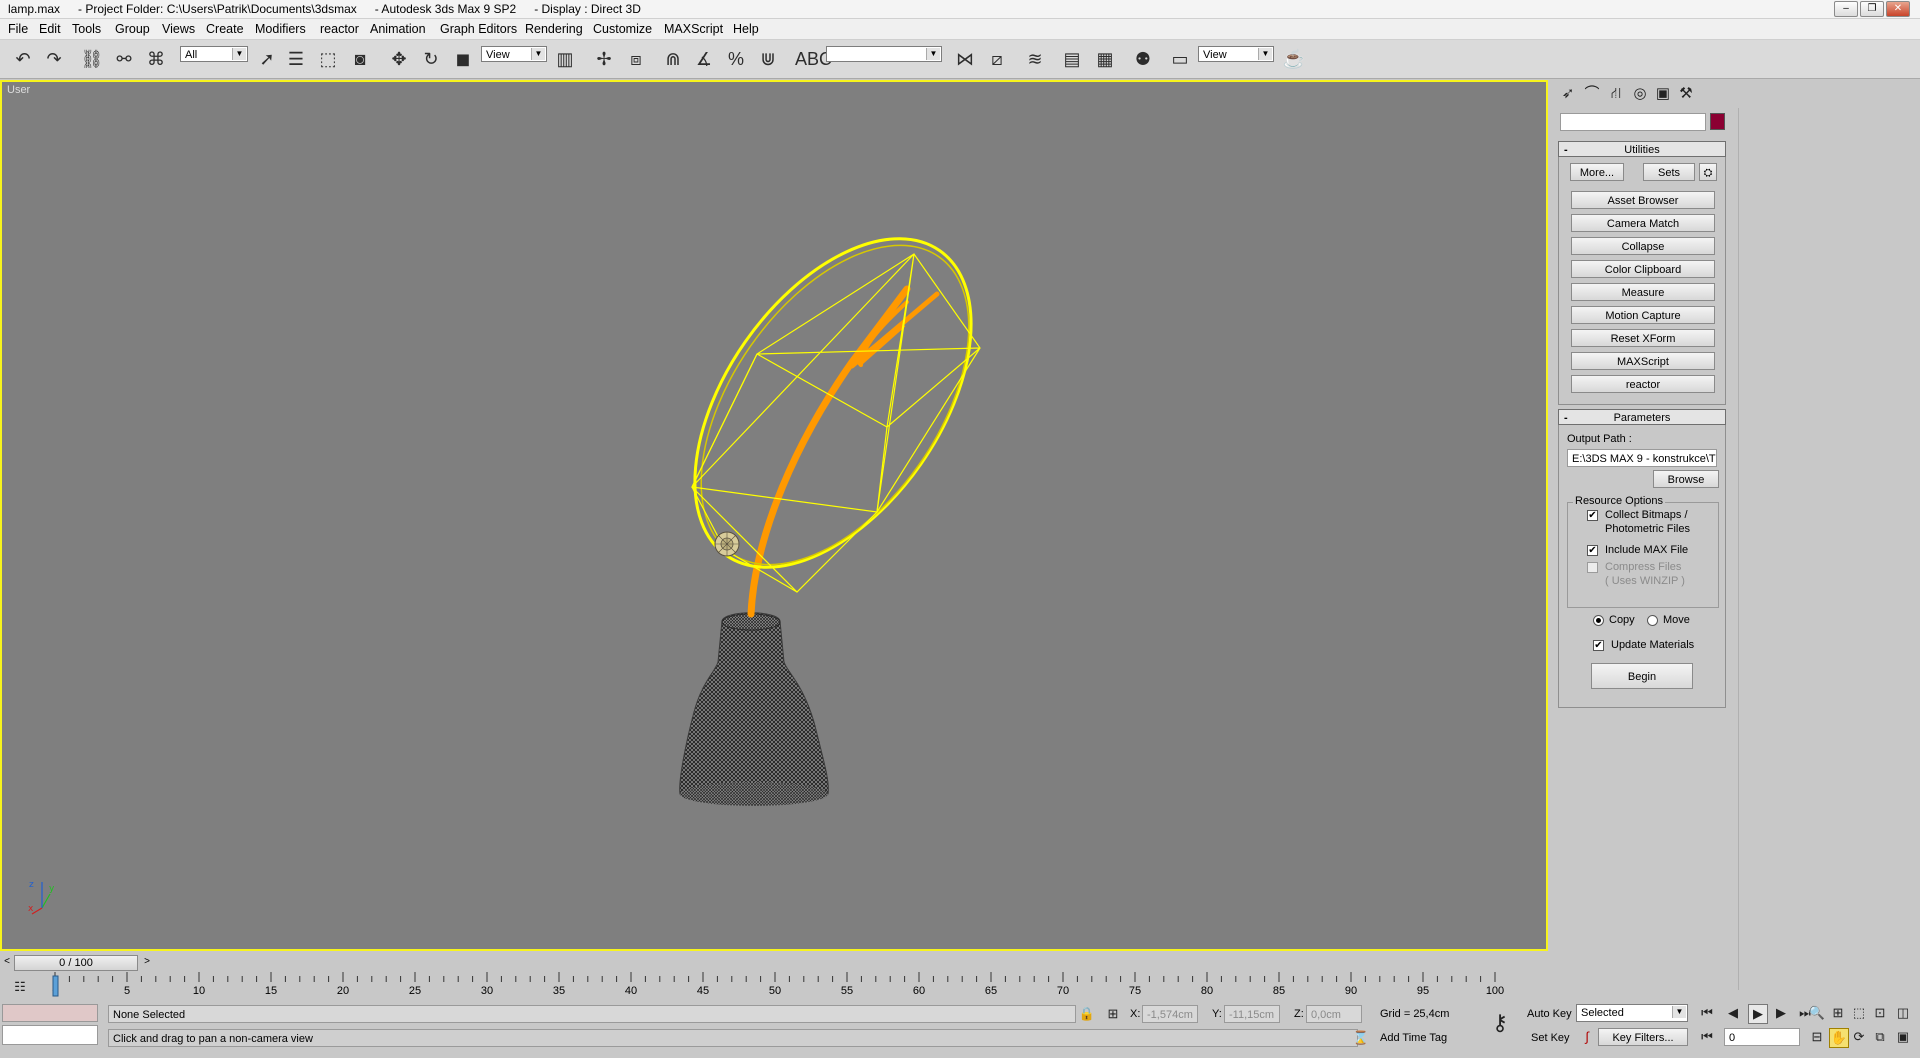  I want to click on select-object-icon: ➚, so click(267, 59).